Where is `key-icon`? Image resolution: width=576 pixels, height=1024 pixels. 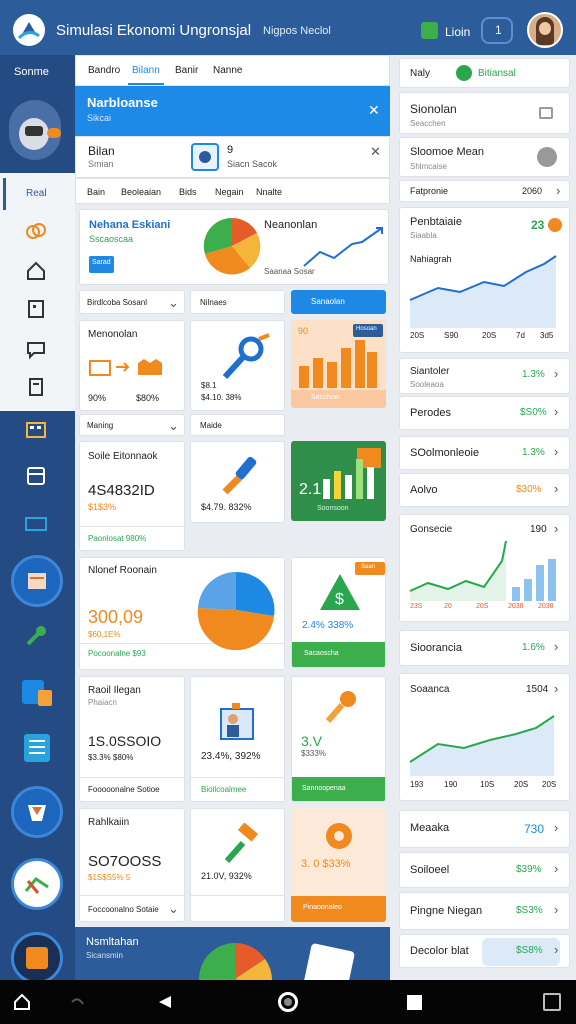
key-icon is located at coordinates (340, 707).